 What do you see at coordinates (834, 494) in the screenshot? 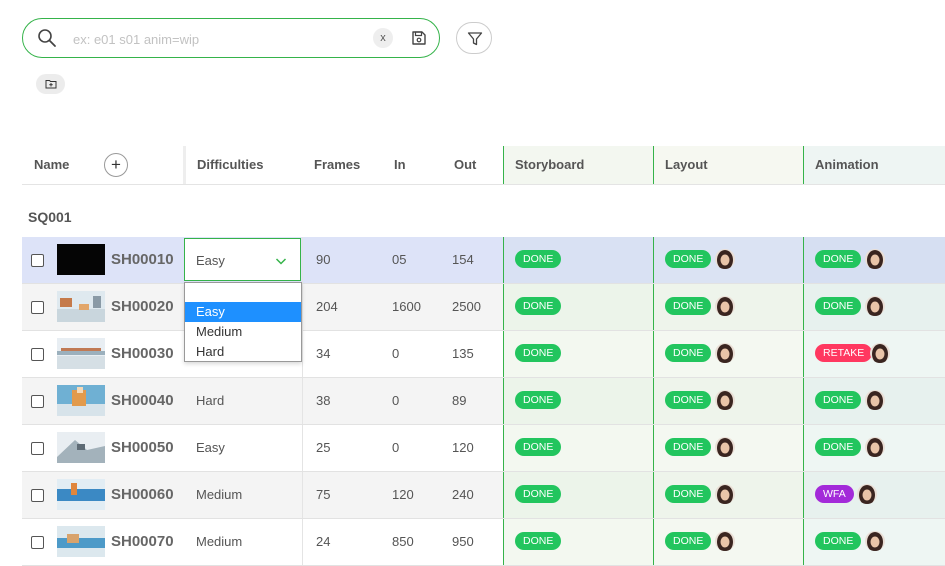
I see `status-badge: WFA` at bounding box center [834, 494].